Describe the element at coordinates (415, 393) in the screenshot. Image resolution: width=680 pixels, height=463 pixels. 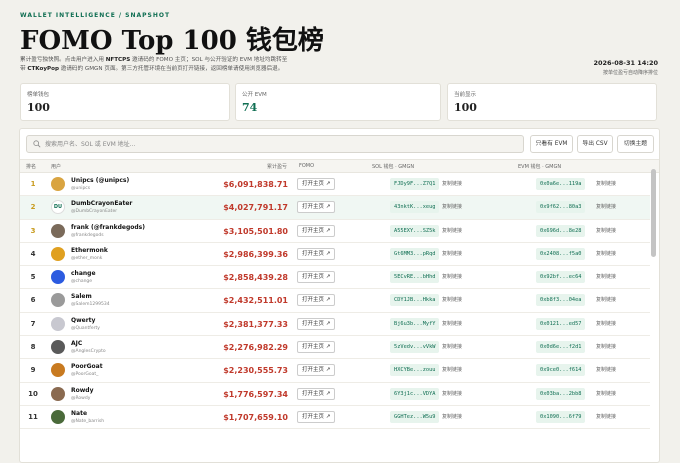
I see `sol-address-link: 6Y3j1c...VDYA` at that location.